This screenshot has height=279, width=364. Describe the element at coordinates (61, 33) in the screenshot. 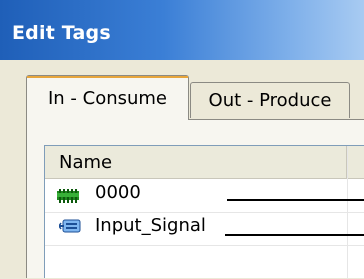

I see `window-title: Edit Tags` at that location.